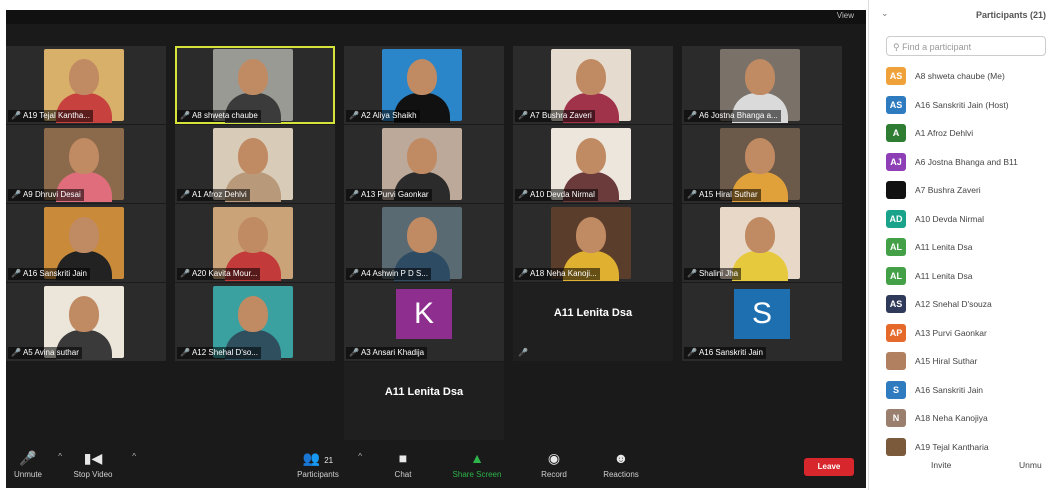 The width and height of the screenshot is (1049, 490). What do you see at coordinates (845, 15) in the screenshot?
I see `view-button: View` at bounding box center [845, 15].